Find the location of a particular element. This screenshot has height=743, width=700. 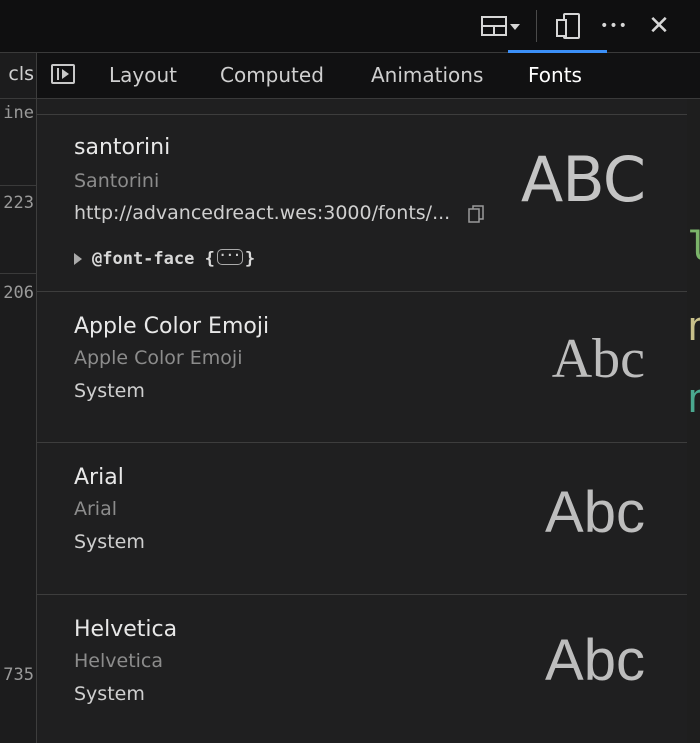

tab-layout: Layout is located at coordinates (143, 75).